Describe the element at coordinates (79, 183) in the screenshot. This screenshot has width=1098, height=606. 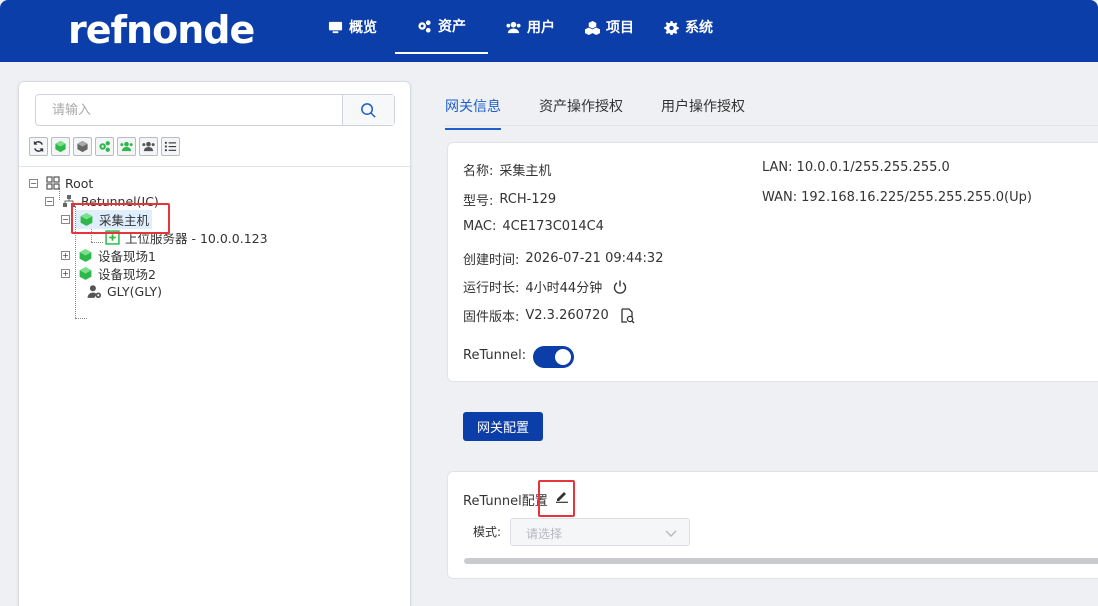
I see `tree-node-label: Root` at that location.